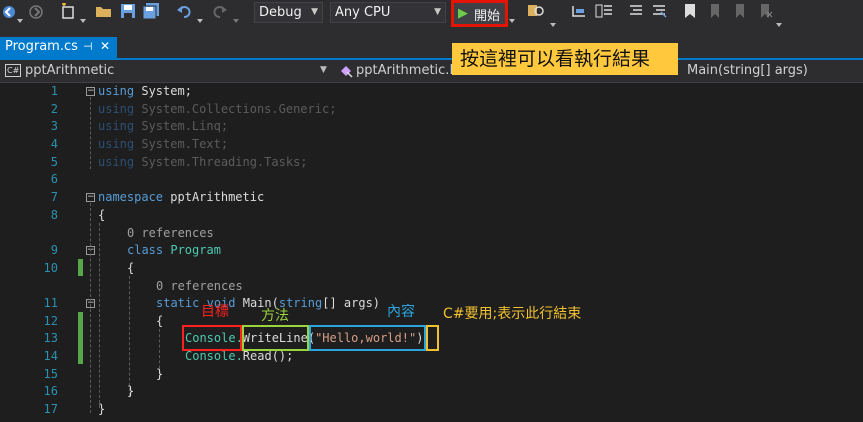 The image size is (863, 422). I want to click on redo-icon, so click(220, 13).